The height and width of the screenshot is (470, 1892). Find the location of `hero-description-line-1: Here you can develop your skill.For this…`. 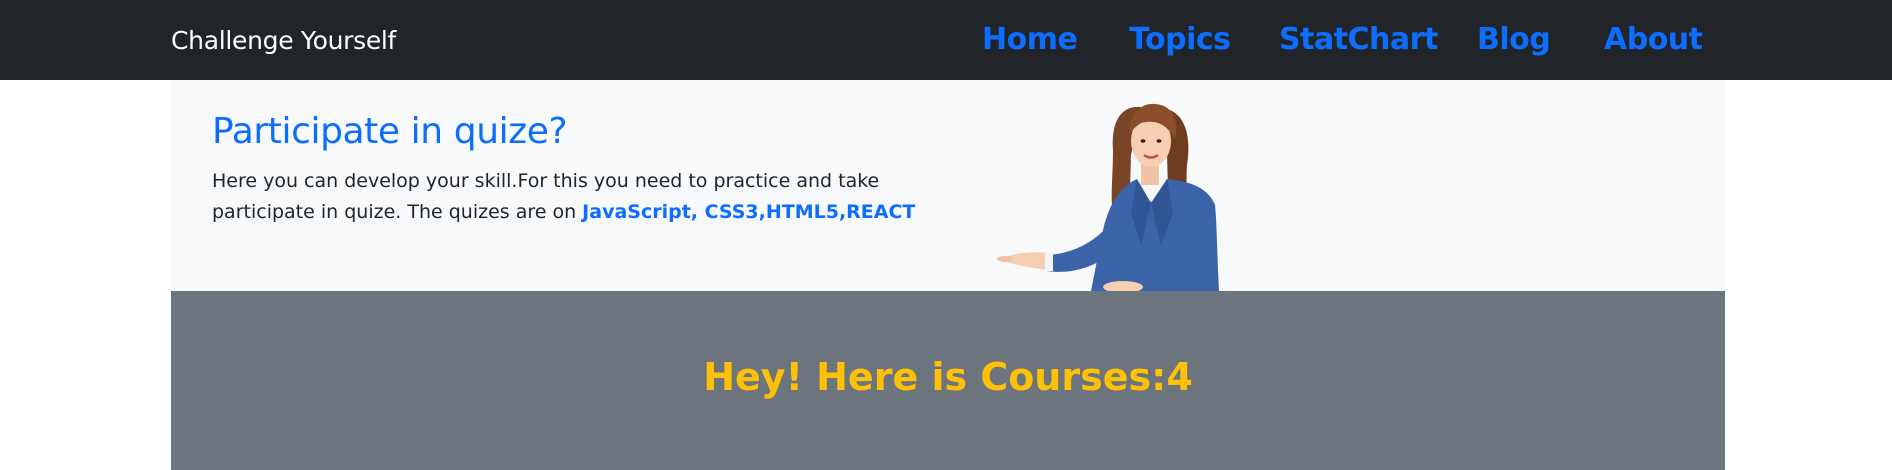

hero-description-line-1: Here you can develop your skill.For this… is located at coordinates (546, 181).